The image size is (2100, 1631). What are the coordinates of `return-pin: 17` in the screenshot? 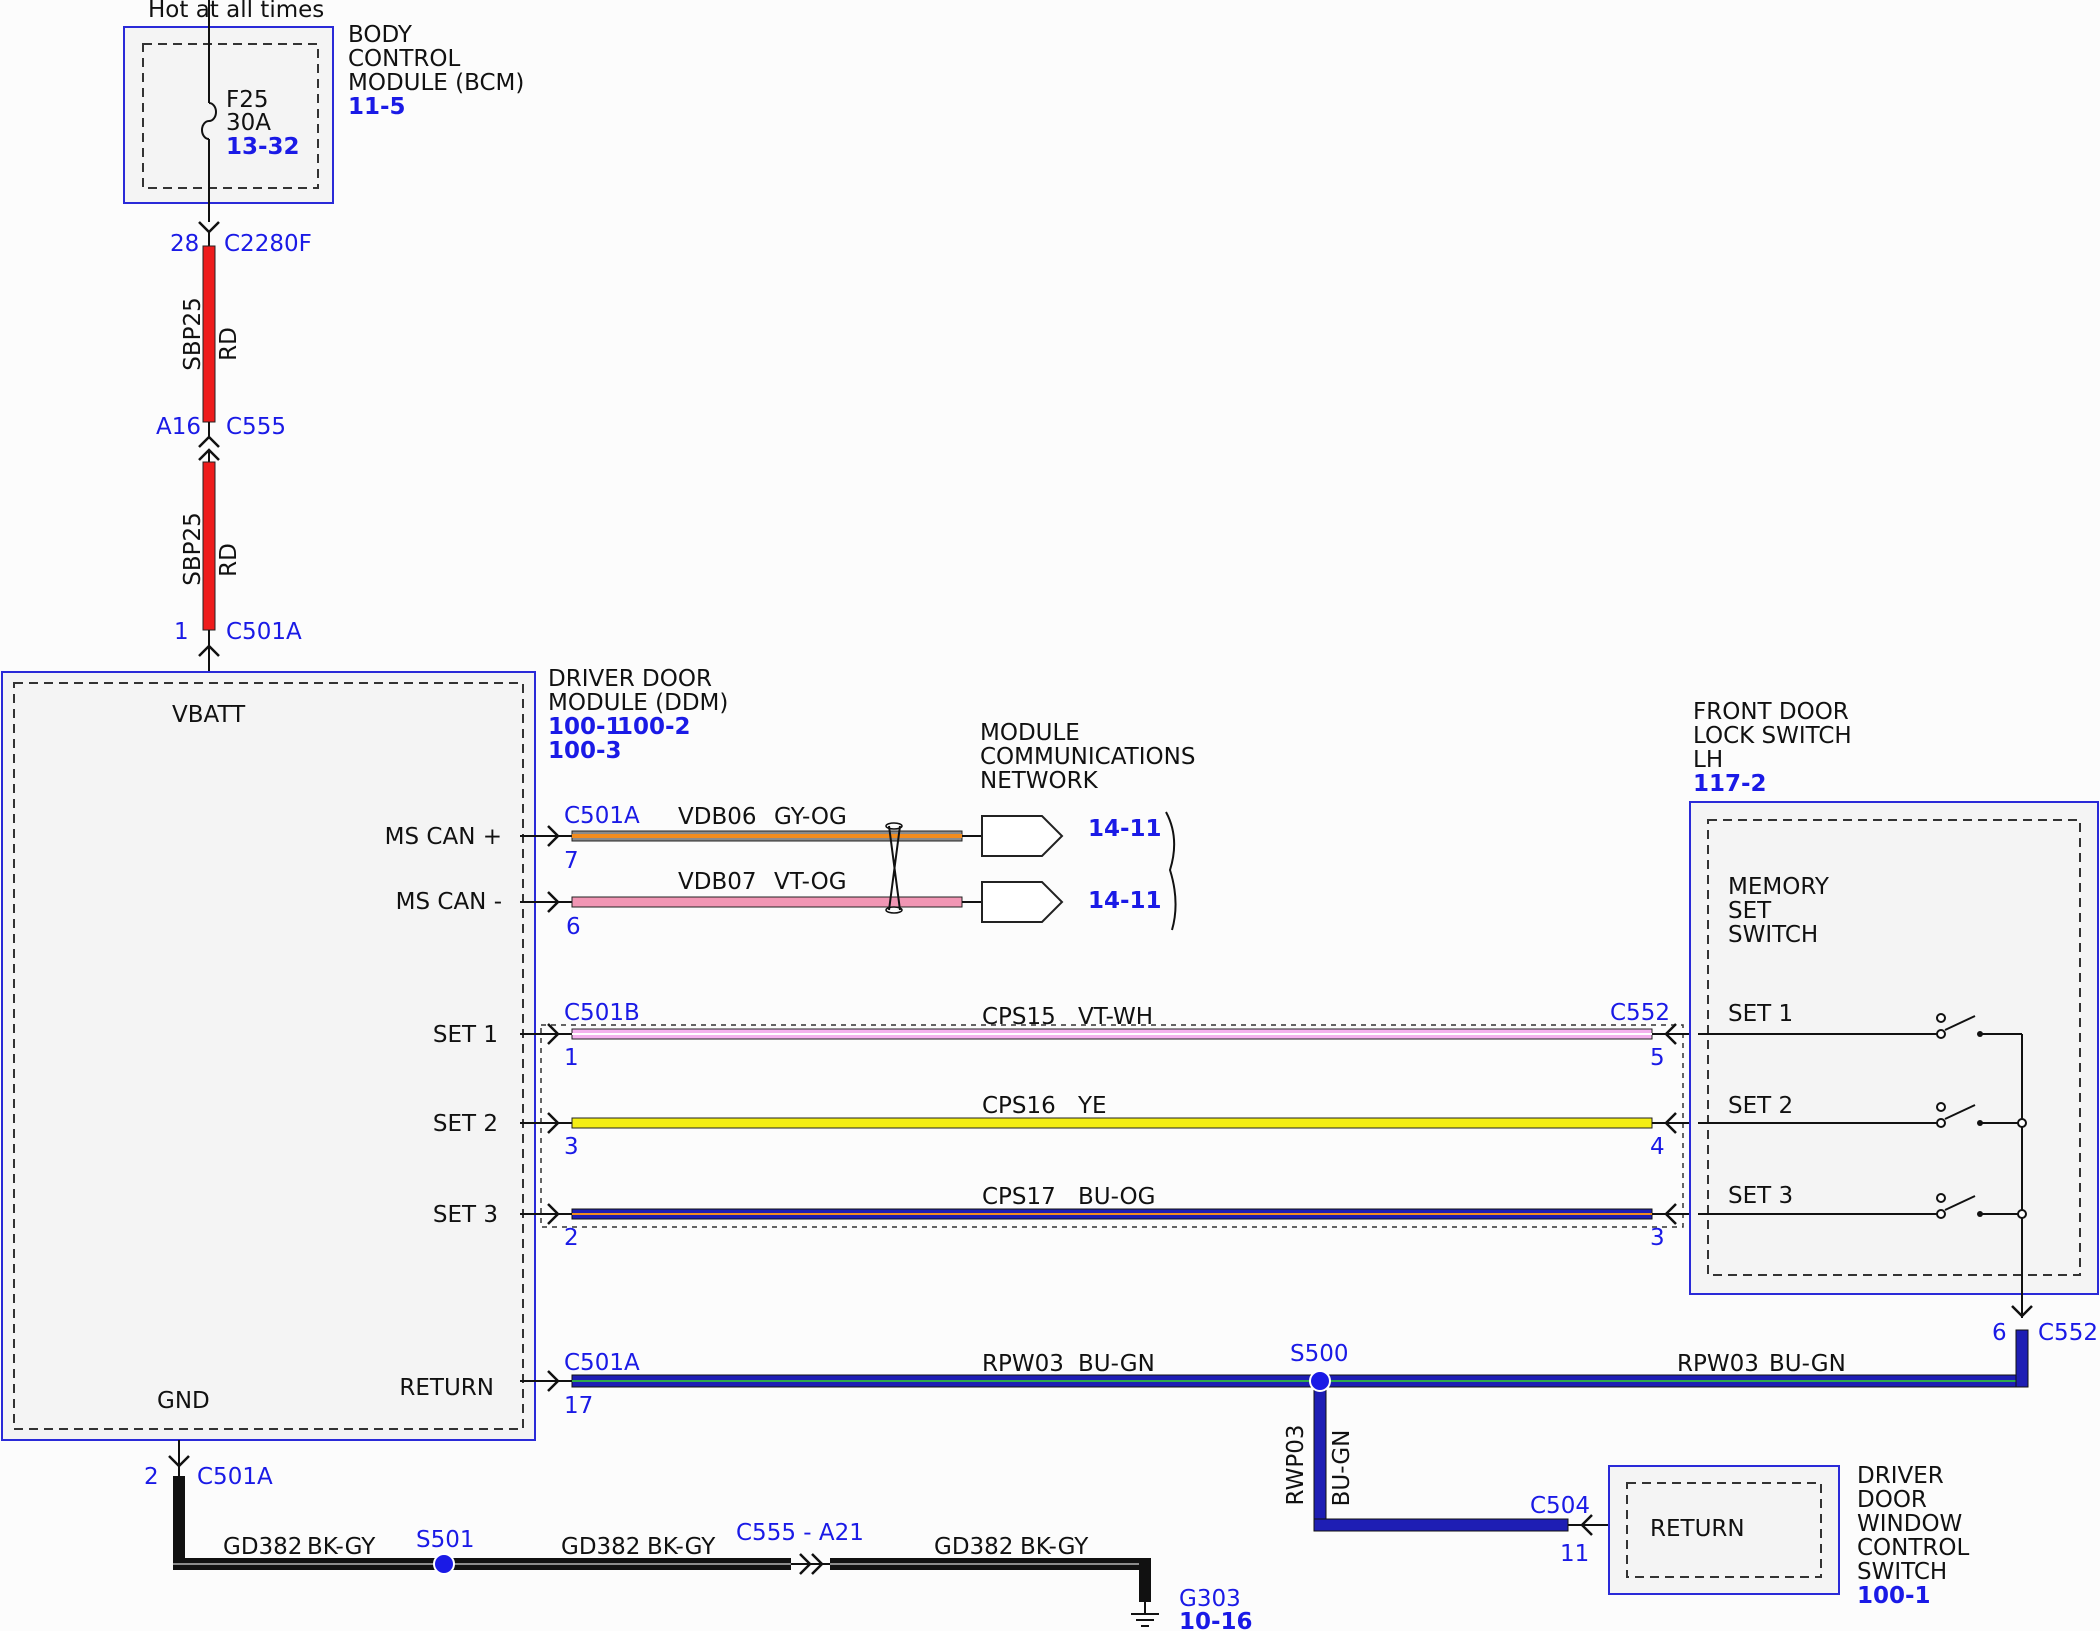 It's located at (578, 1406).